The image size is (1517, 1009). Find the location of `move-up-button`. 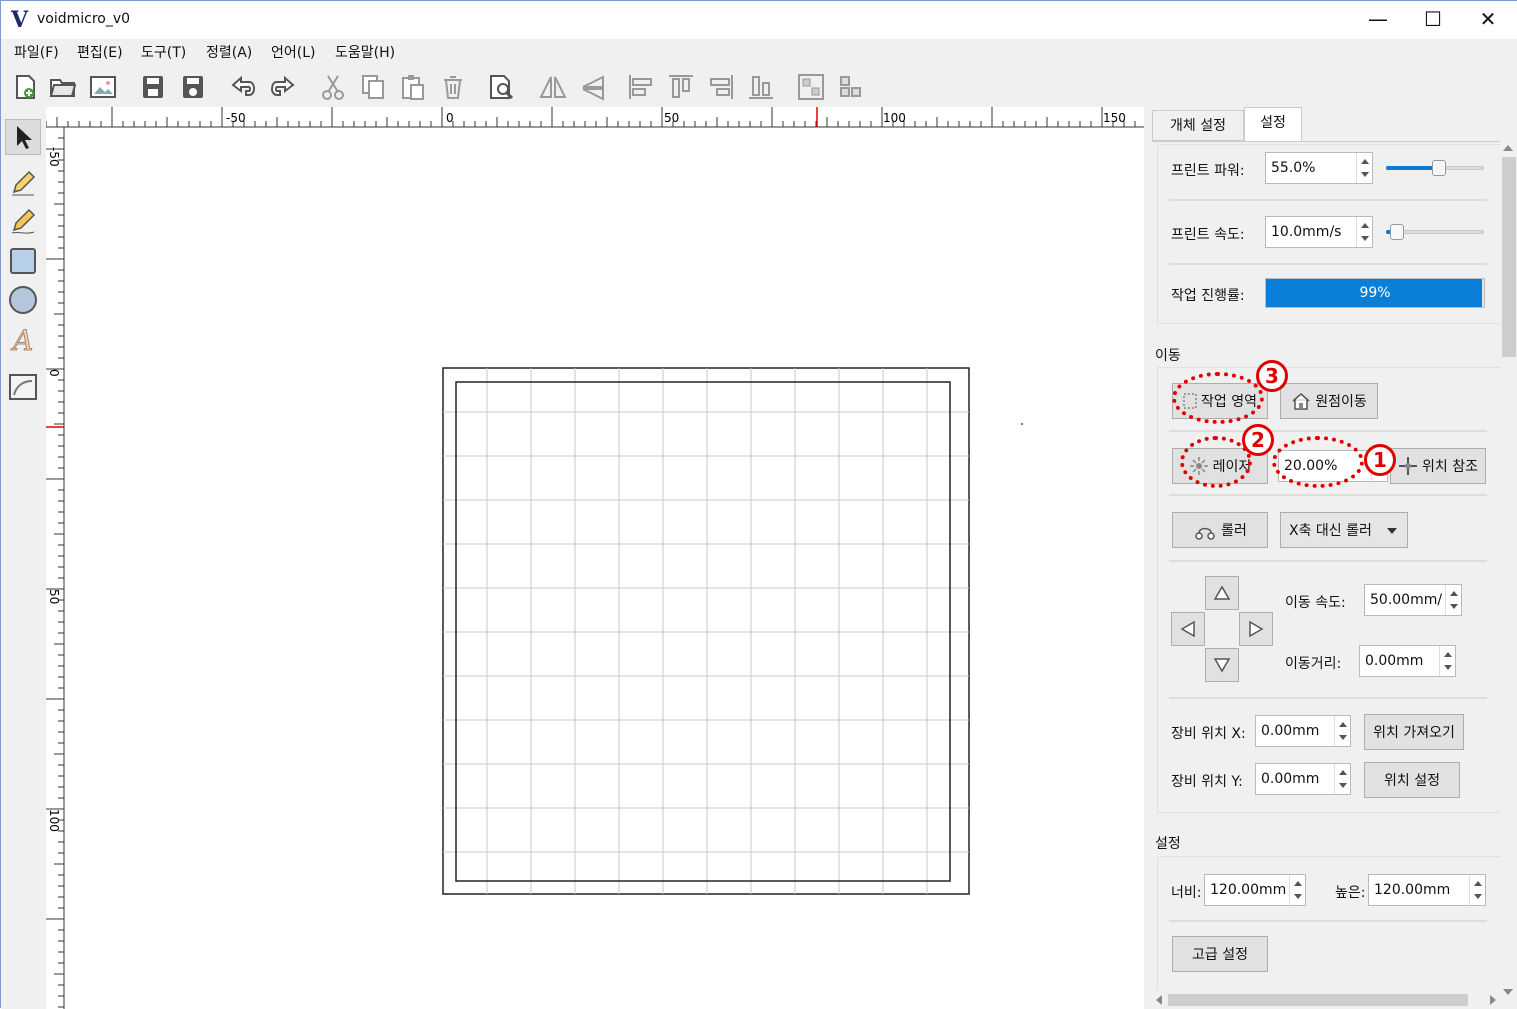

move-up-button is located at coordinates (1222, 593).